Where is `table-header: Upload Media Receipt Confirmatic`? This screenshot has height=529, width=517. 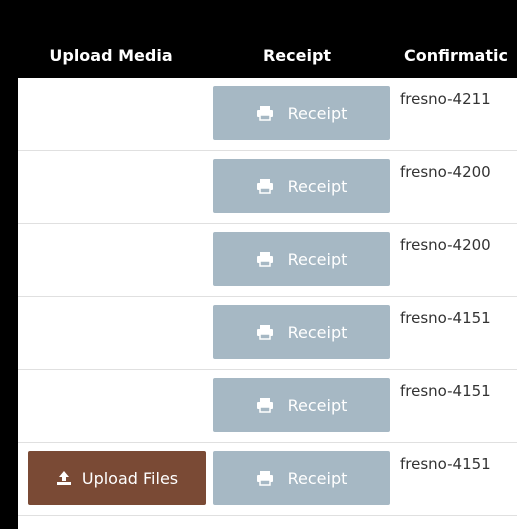 table-header: Upload Media Receipt Confirmatic is located at coordinates (267, 56).